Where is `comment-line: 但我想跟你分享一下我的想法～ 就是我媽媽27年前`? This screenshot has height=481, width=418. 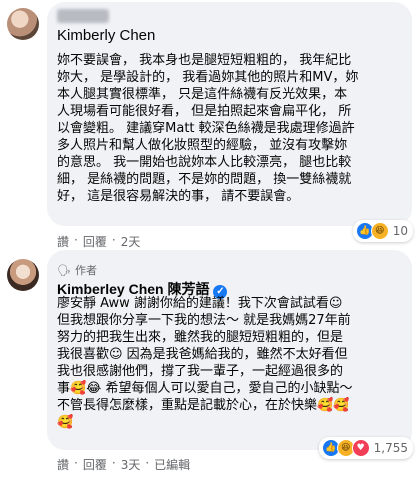 comment-line: 但我想跟你分享一下我的想法～ 就是我媽媽27年前 is located at coordinates (204, 320).